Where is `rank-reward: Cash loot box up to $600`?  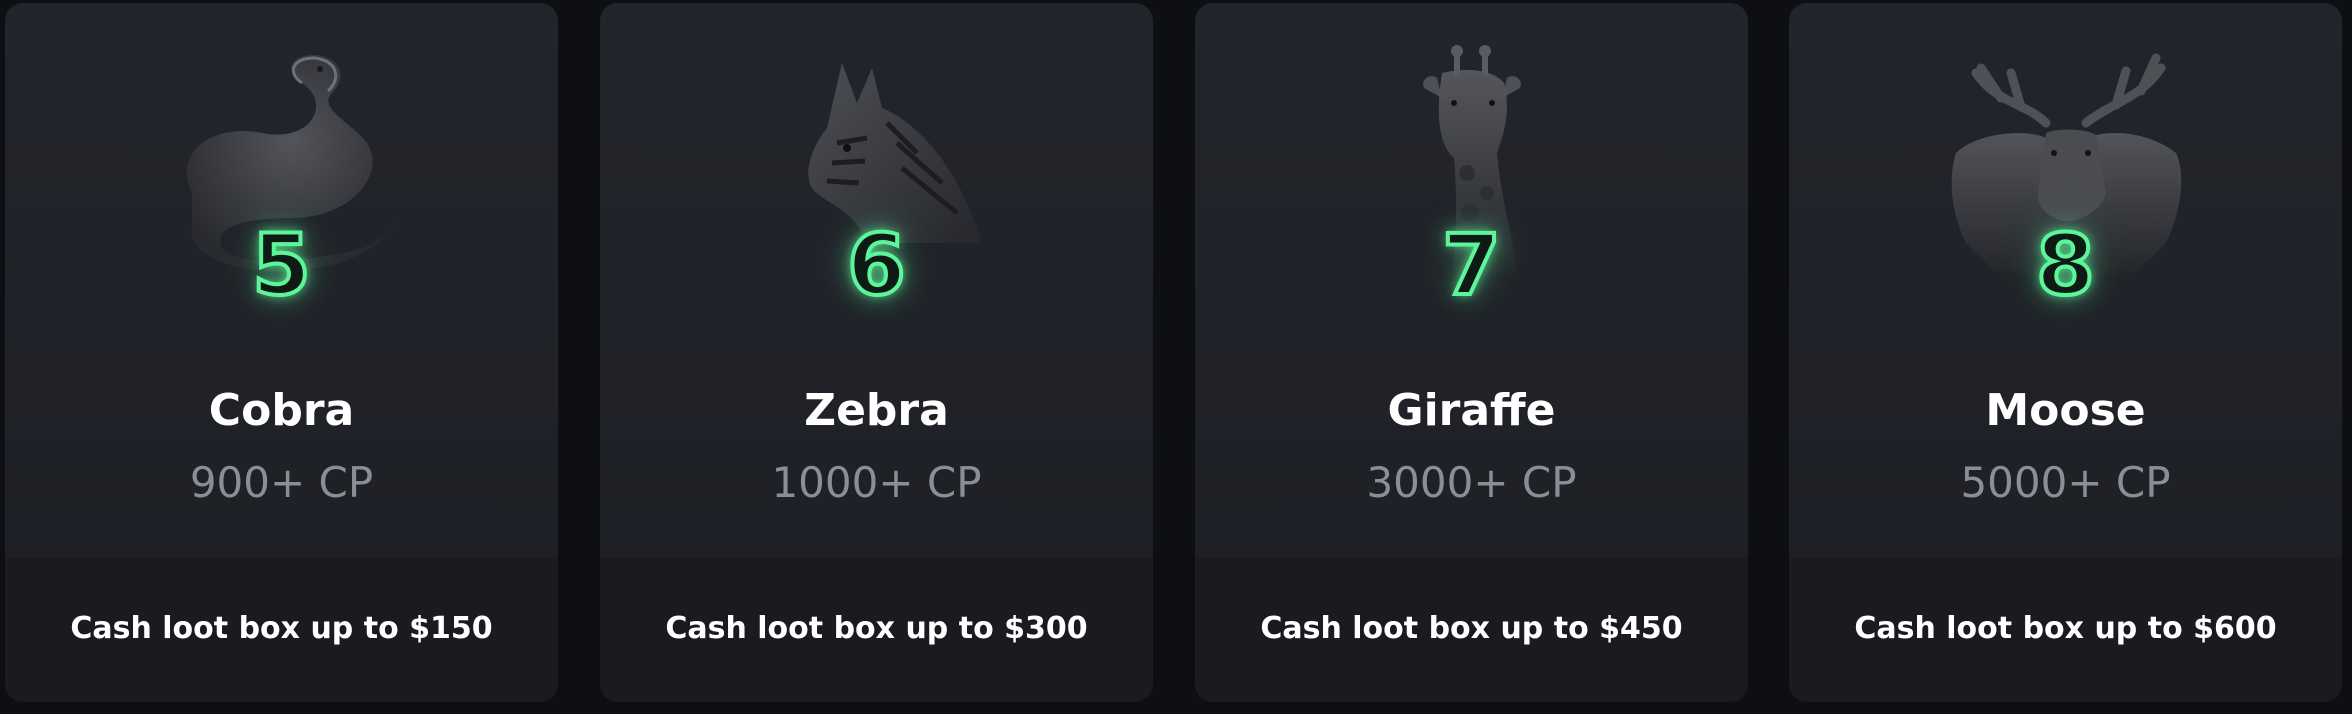 rank-reward: Cash loot box up to $600 is located at coordinates (2065, 628).